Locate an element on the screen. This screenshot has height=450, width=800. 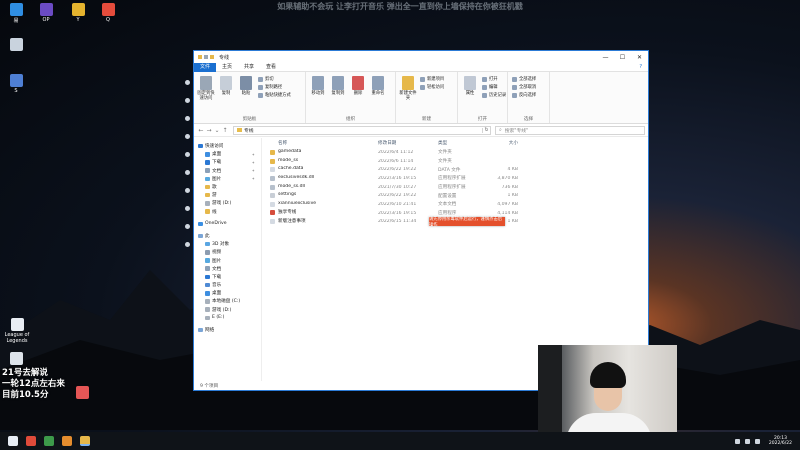
title-bar: 专线 — ☐ ✕ is located at coordinates (421, 57).